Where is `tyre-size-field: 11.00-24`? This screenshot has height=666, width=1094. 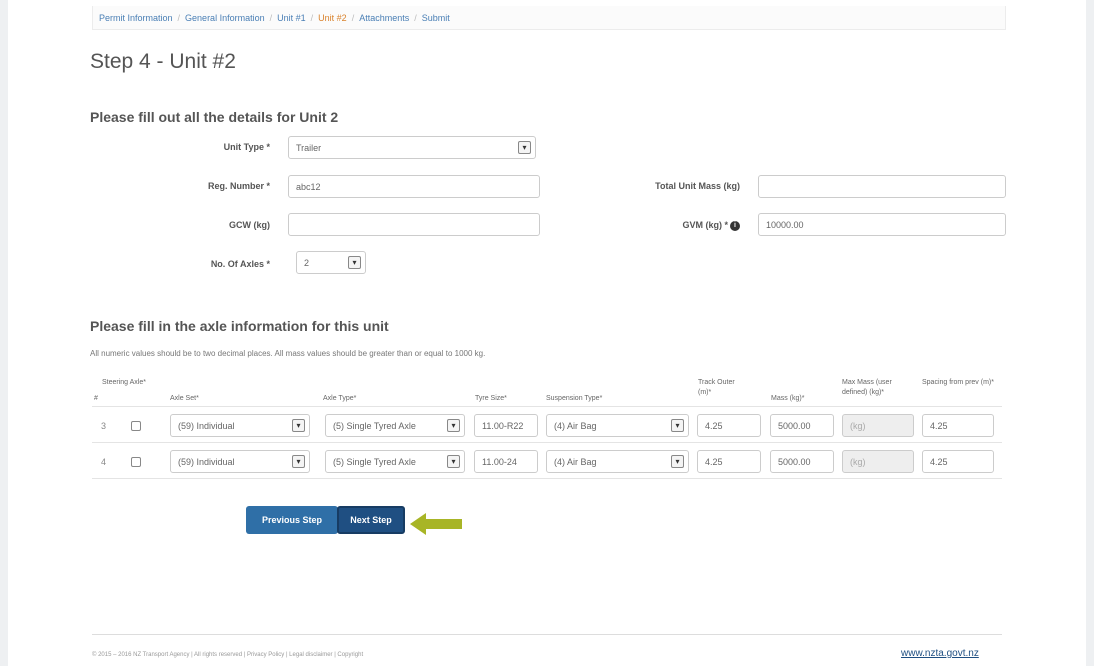 tyre-size-field: 11.00-24 is located at coordinates (506, 461).